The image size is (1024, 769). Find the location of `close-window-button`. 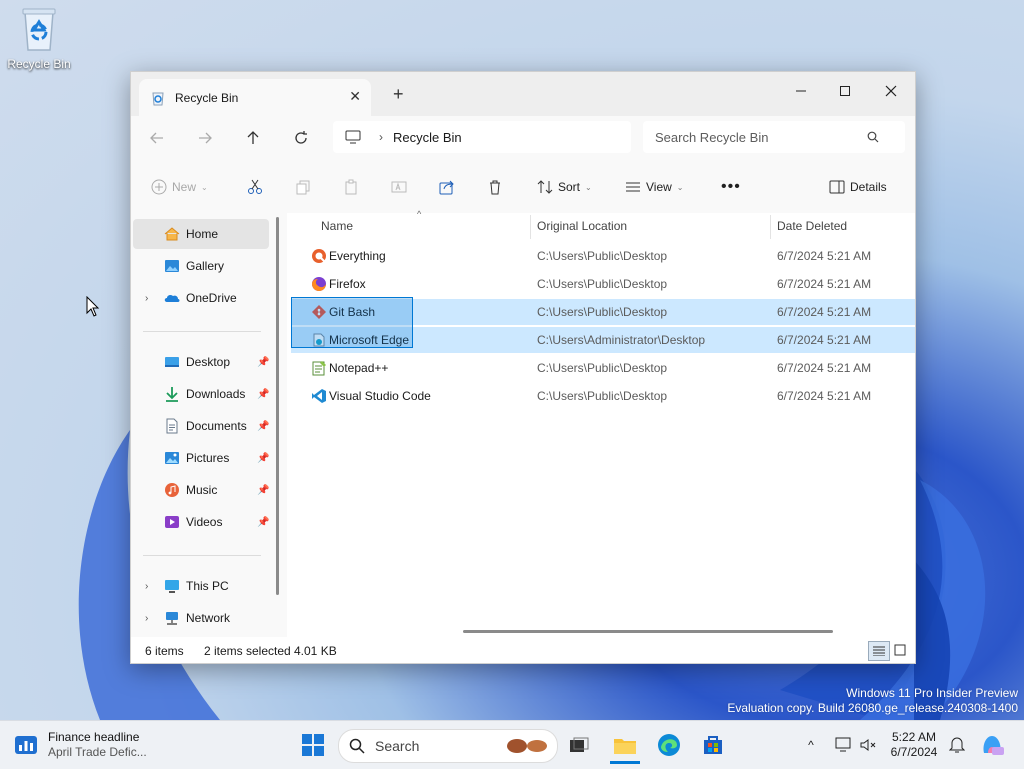

close-window-button is located at coordinates (891, 91).